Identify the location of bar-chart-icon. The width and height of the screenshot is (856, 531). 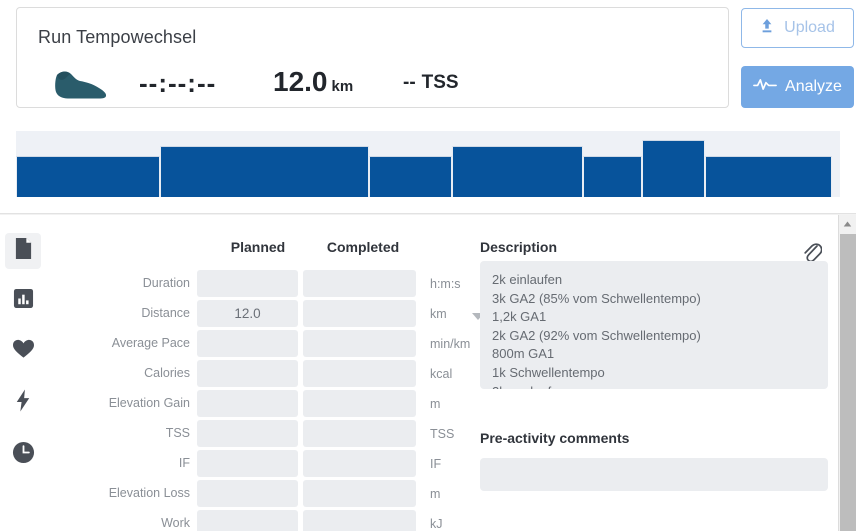
(23, 301).